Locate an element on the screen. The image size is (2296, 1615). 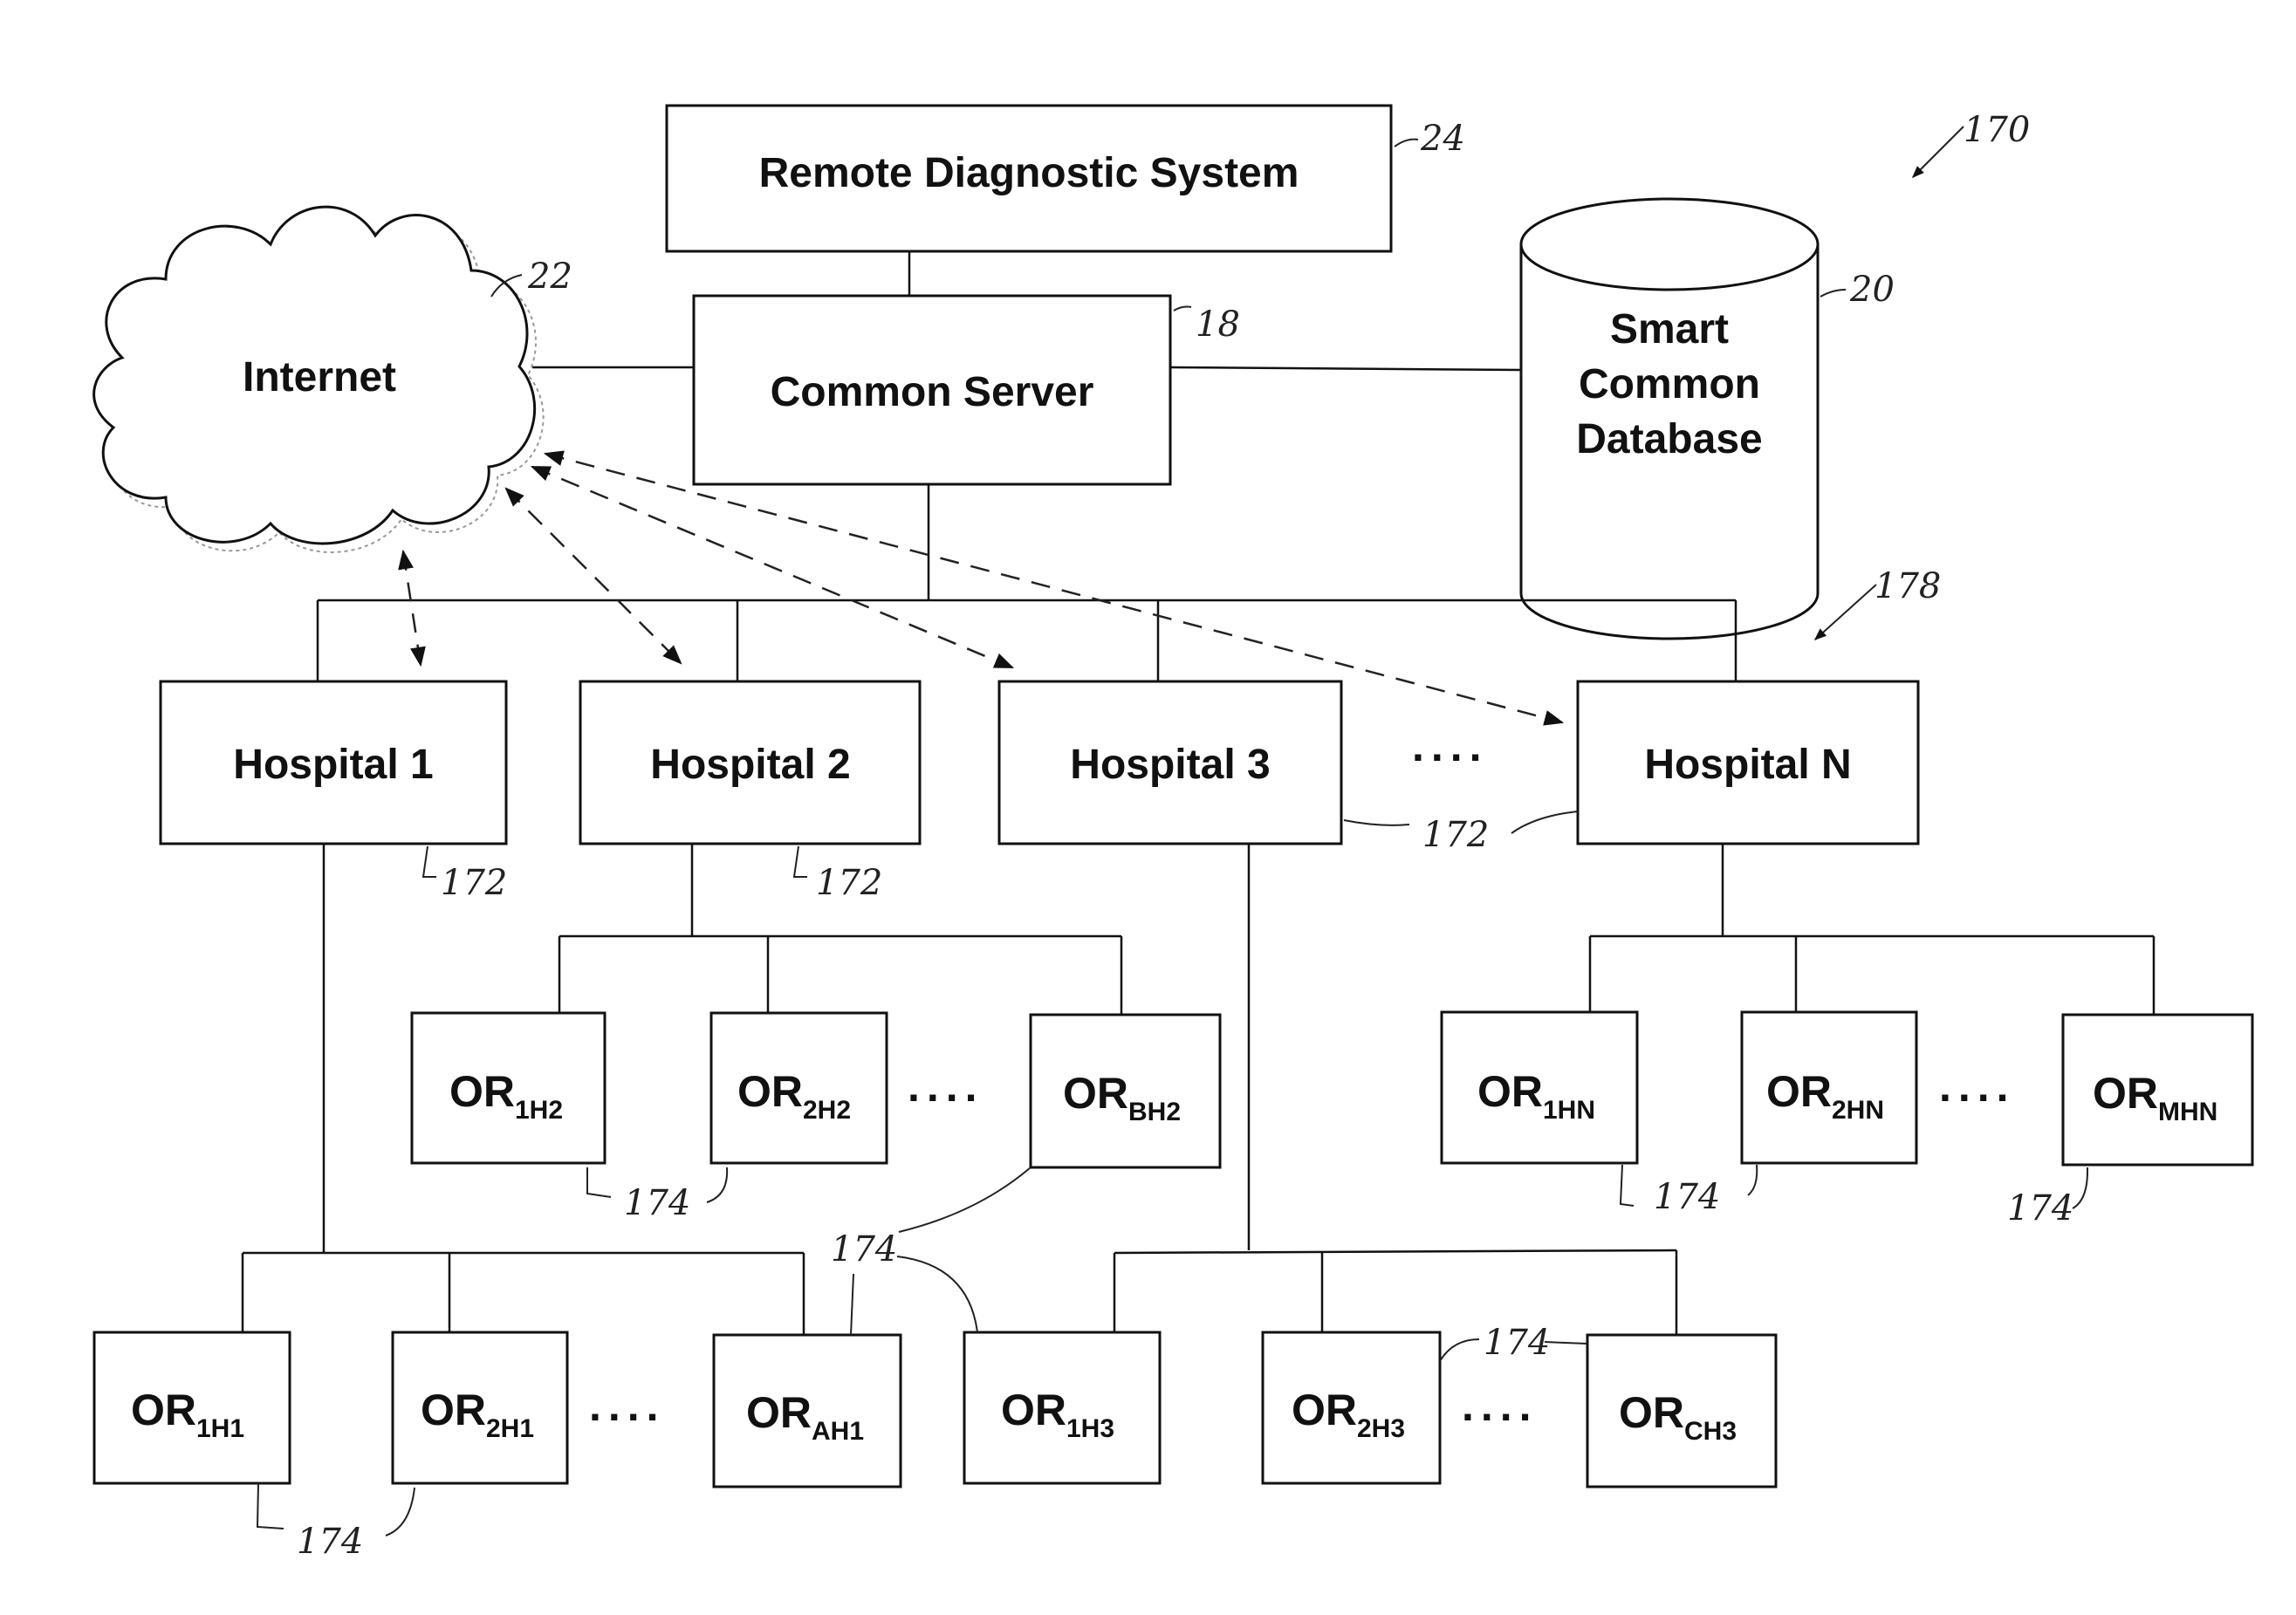
or-bh2-node: ORBH2 is located at coordinates (1126, 1091).